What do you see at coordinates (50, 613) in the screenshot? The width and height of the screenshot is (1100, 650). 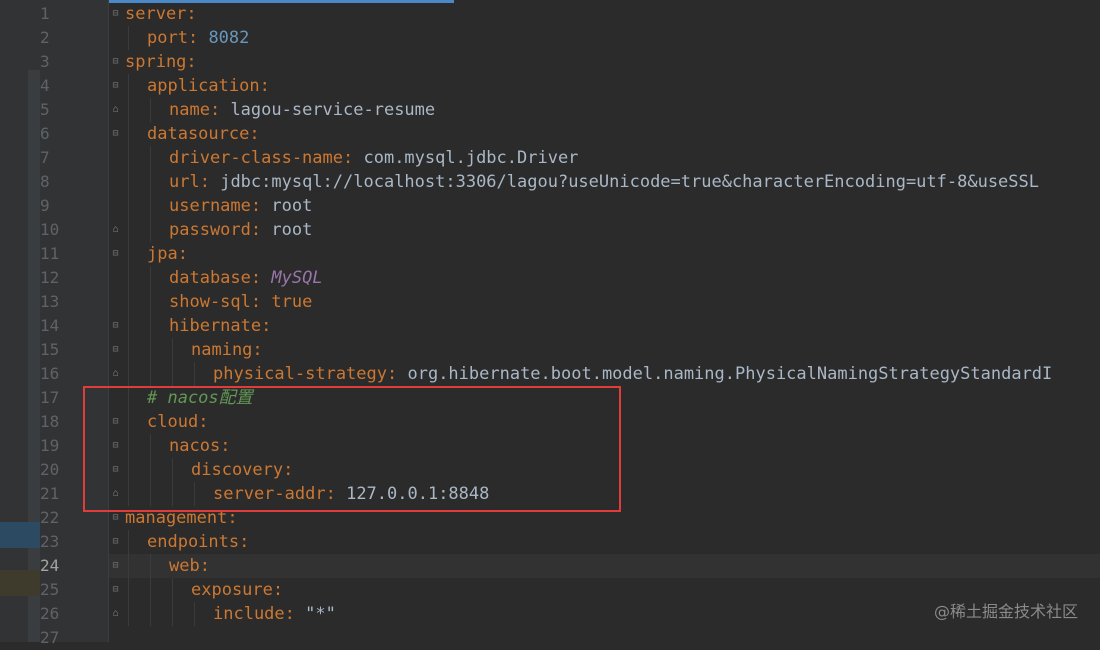 I see `line-number: 26` at bounding box center [50, 613].